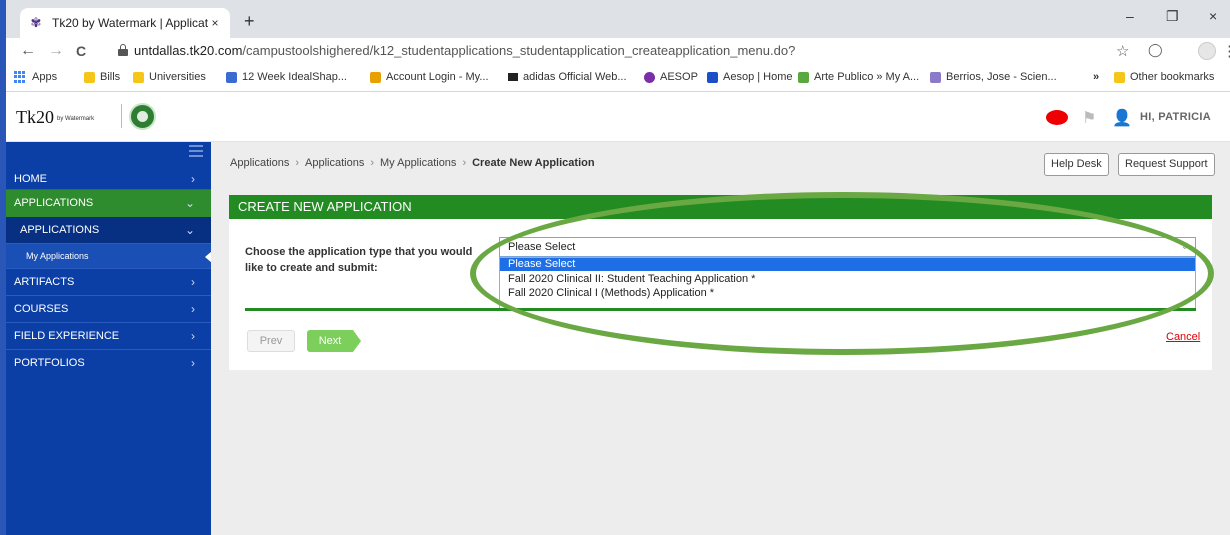 This screenshot has width=1230, height=535. I want to click on minimize-button: –, so click(1130, 16).